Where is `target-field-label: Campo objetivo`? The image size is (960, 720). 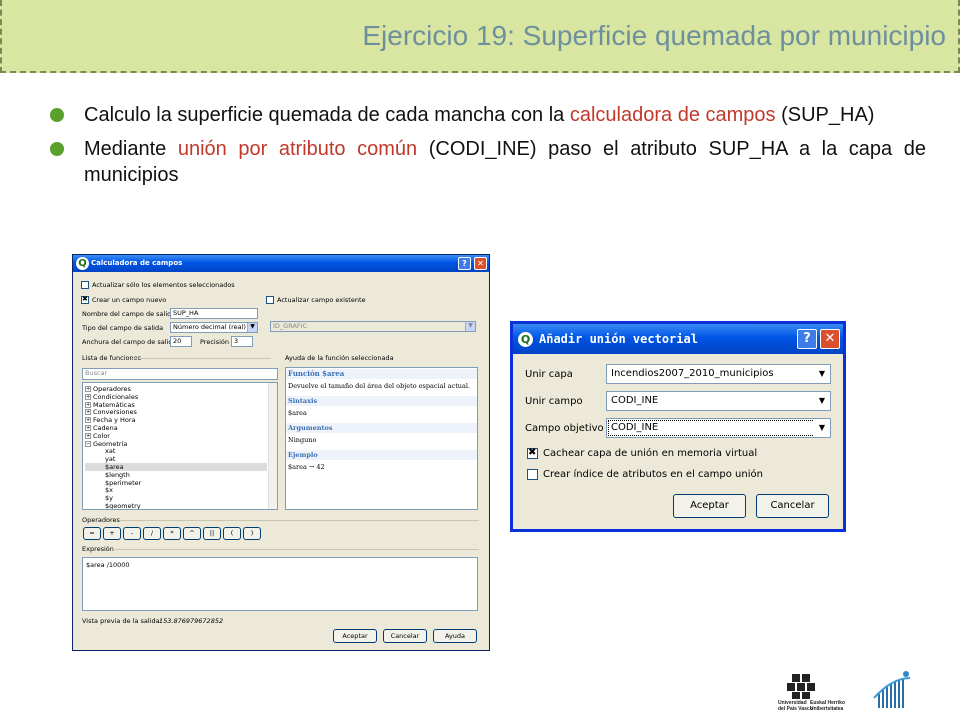 target-field-label: Campo objetivo is located at coordinates (564, 428).